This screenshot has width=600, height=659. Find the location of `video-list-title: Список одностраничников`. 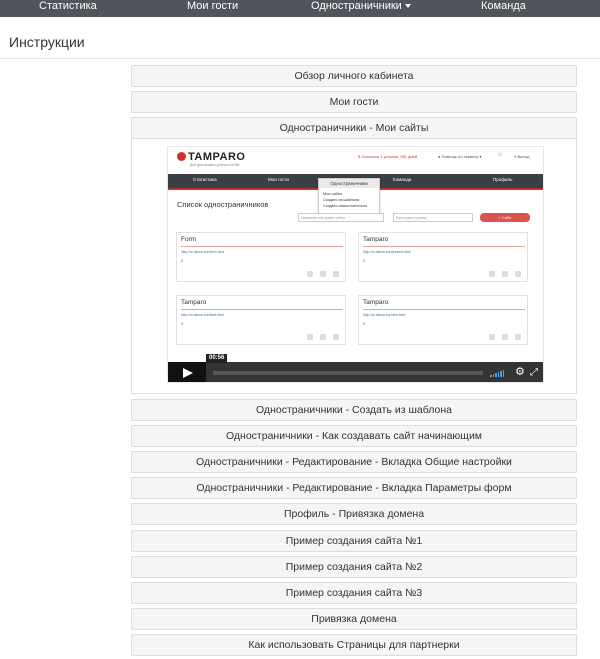

video-list-title: Список одностраничников is located at coordinates (223, 204).